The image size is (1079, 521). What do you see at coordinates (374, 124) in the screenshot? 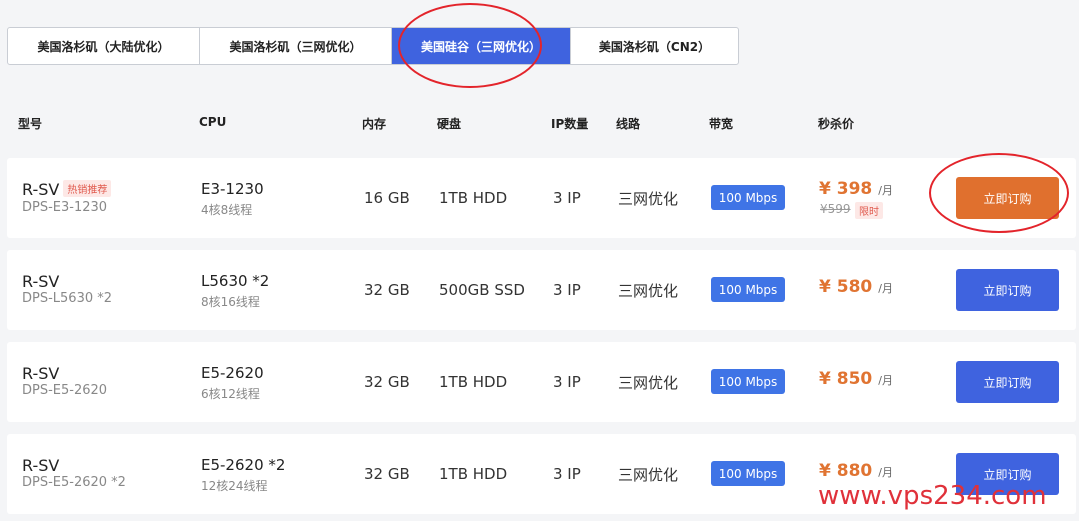
I see `header-memory: 内存` at bounding box center [374, 124].